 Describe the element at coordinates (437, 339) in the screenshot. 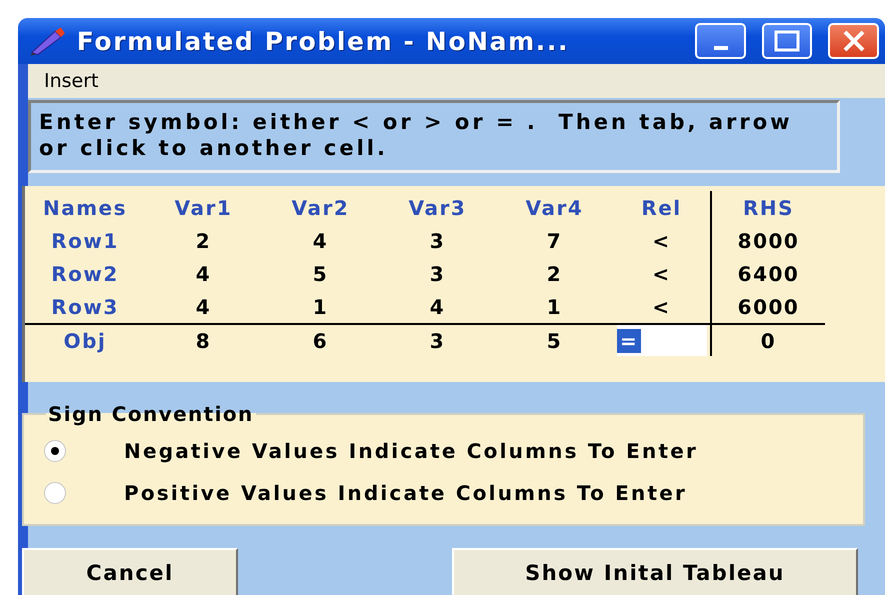

I see `table-cell: 3` at that location.